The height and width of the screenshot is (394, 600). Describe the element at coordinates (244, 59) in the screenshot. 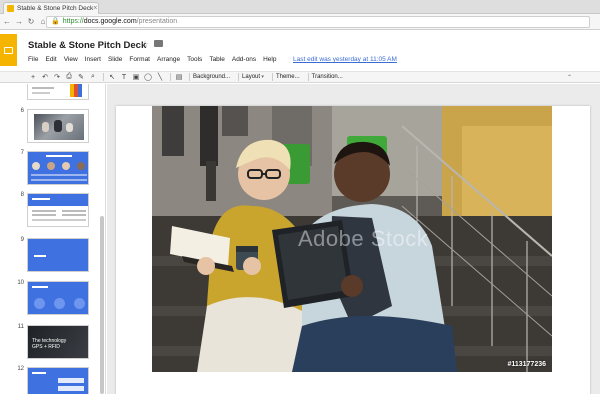

I see `menu-addons: Add-ons` at that location.